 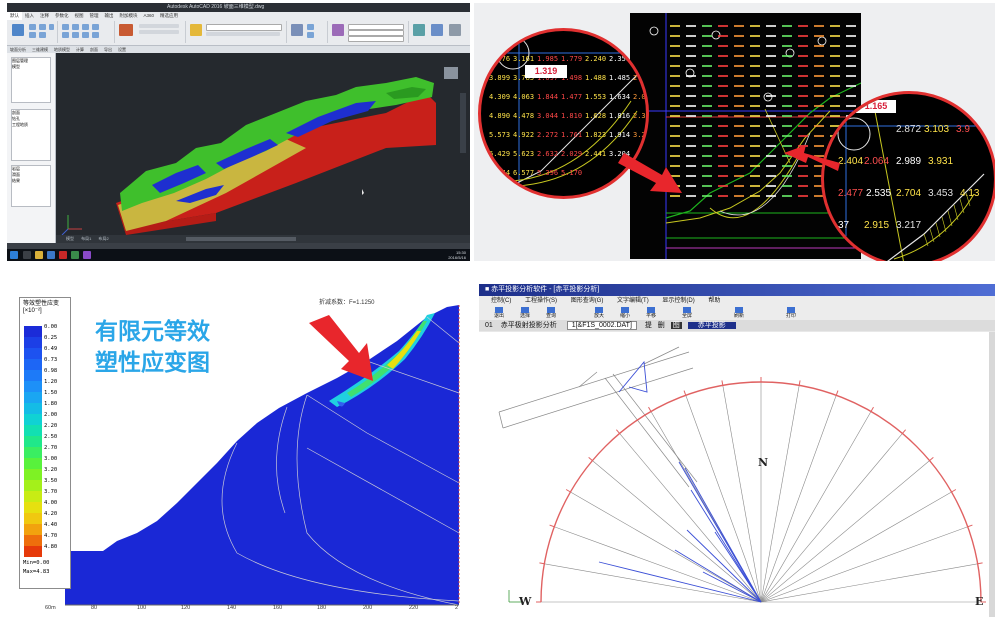 I want to click on line-tool-icon, so click(x=18, y=30).